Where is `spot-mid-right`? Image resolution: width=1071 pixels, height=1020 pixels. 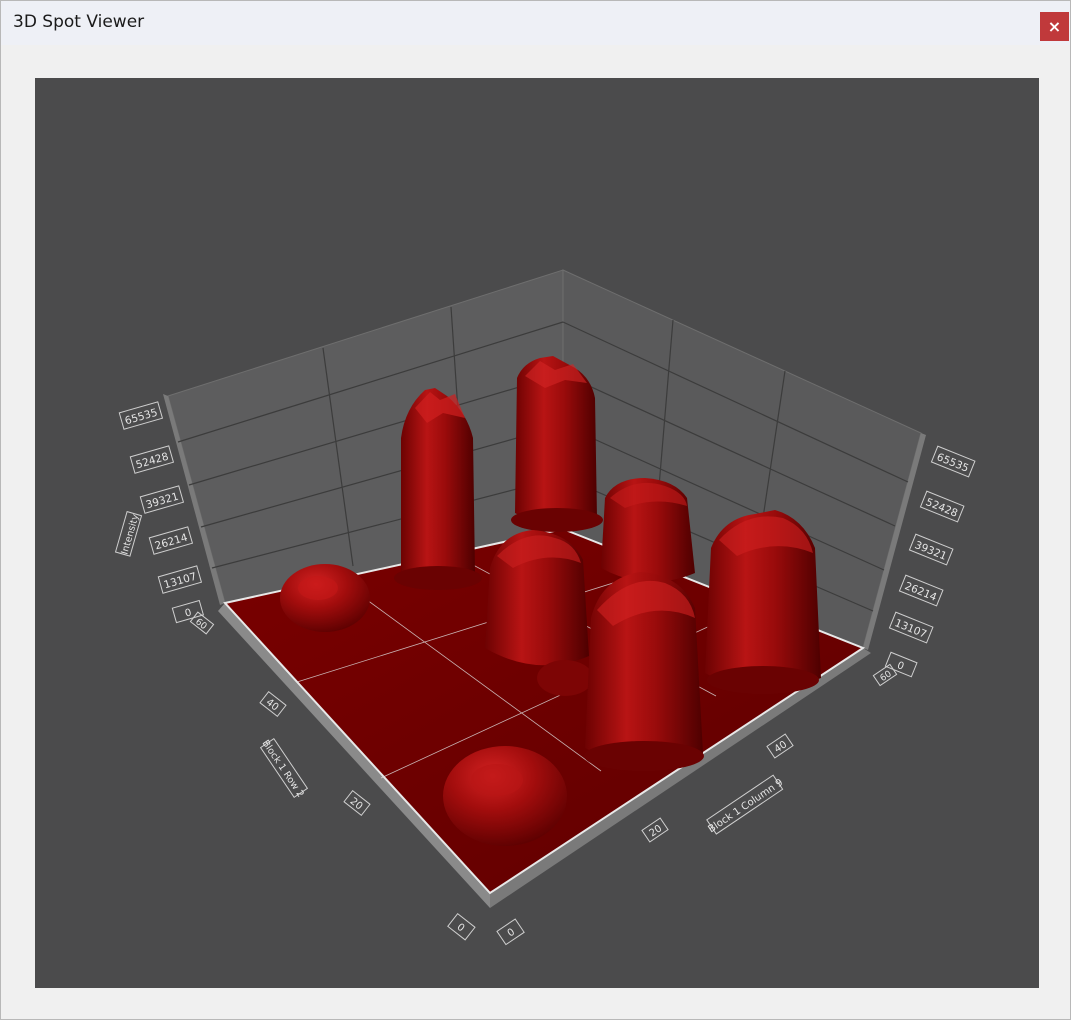 spot-mid-right is located at coordinates (648, 530).